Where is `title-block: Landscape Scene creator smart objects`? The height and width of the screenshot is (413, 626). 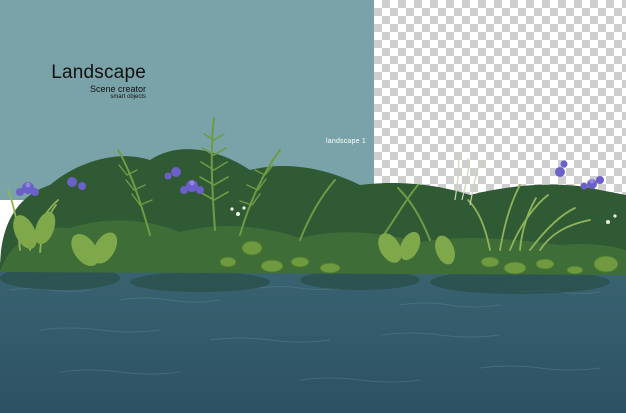
title-block: Landscape Scene creator smart objects is located at coordinates (91, 81).